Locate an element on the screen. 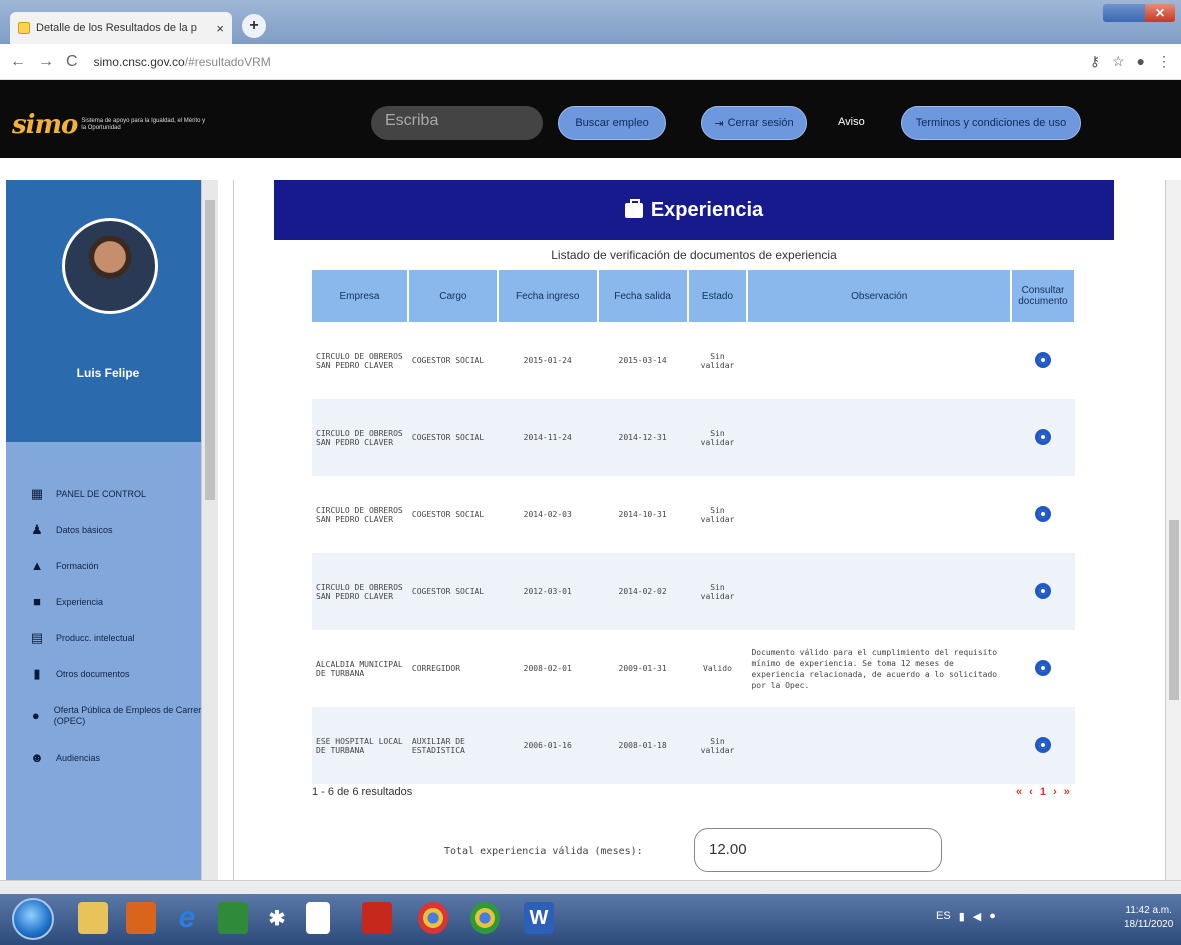  reload-icon: C is located at coordinates (72, 62).